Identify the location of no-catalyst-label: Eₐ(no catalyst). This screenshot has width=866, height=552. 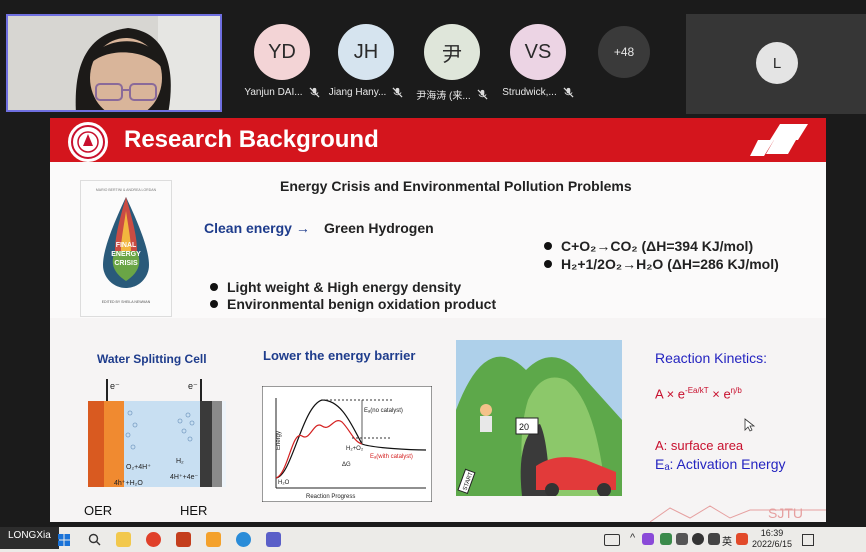
(383, 411).